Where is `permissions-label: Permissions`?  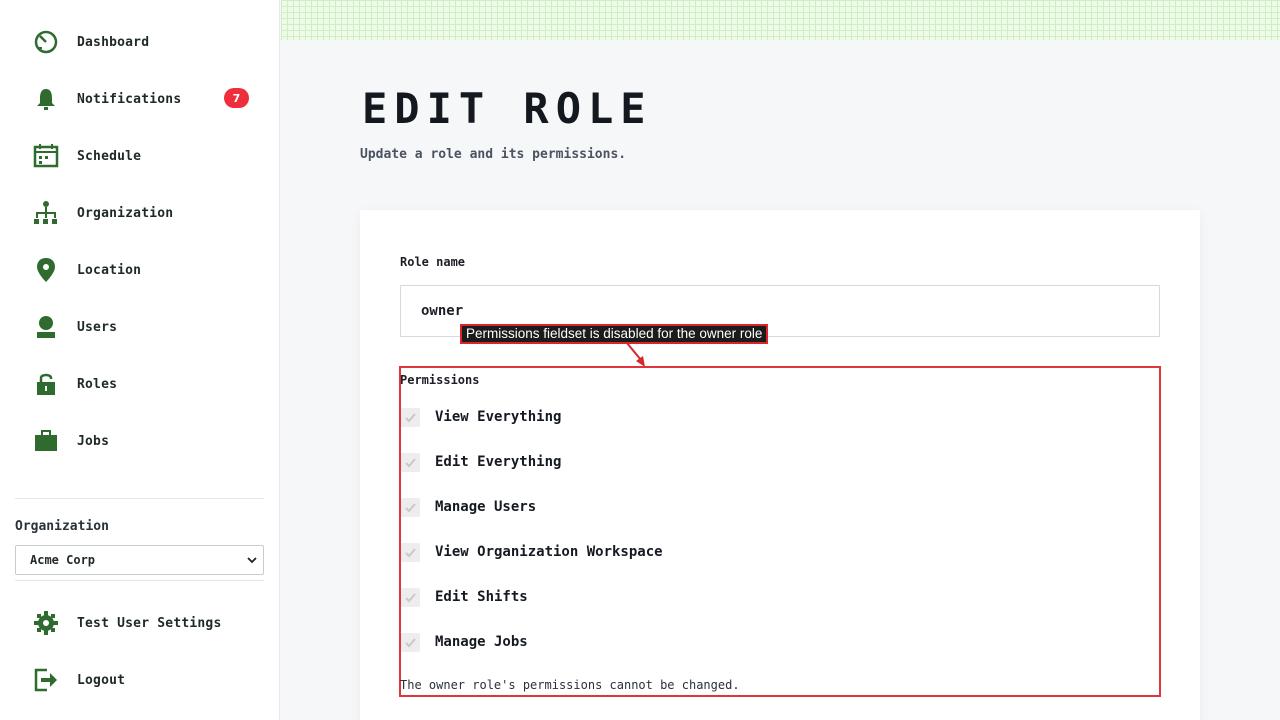 permissions-label: Permissions is located at coordinates (440, 380).